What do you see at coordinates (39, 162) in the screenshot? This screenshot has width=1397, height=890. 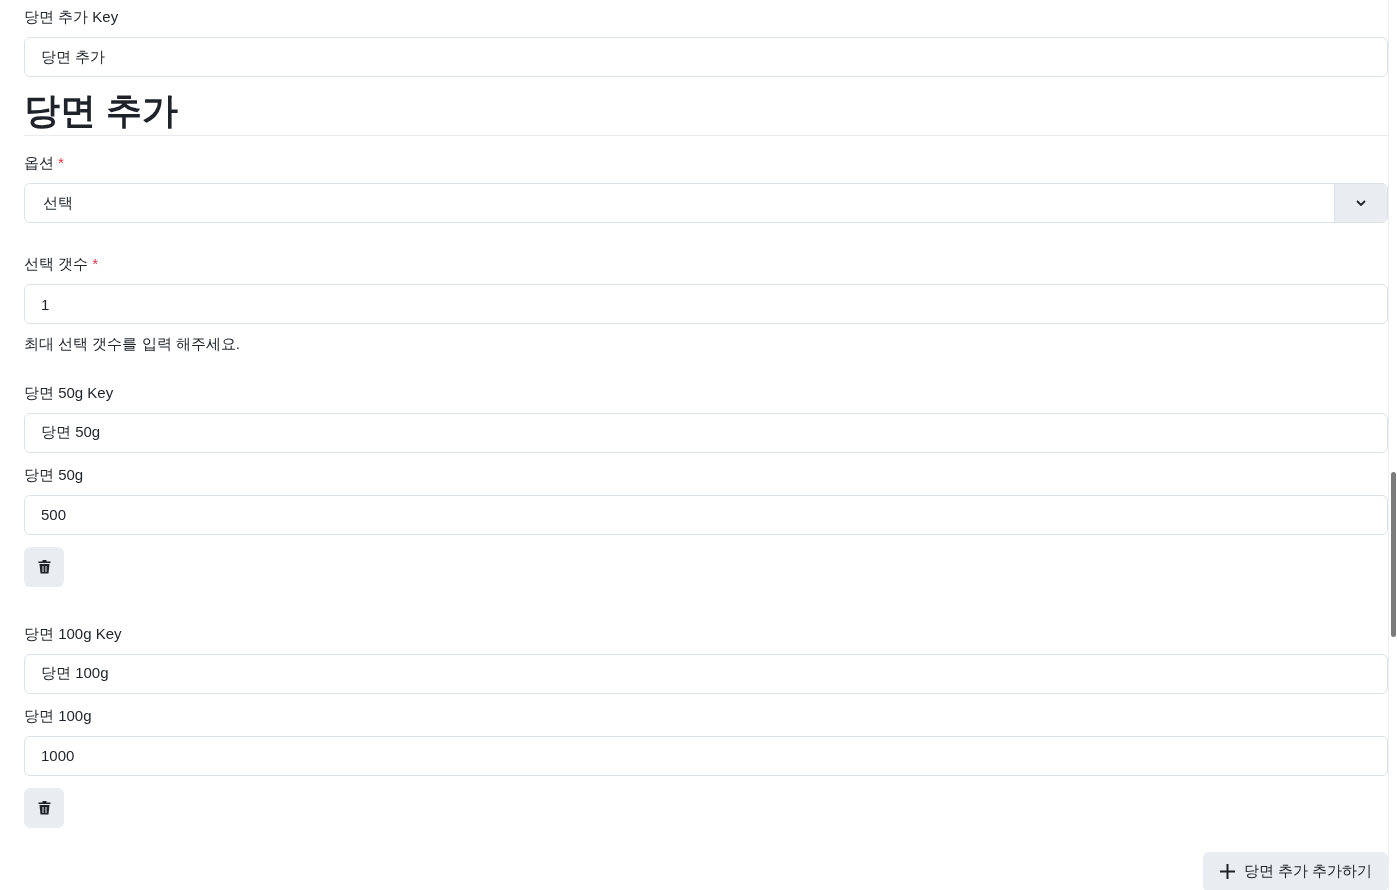 I see `field-label: 옵션` at bounding box center [39, 162].